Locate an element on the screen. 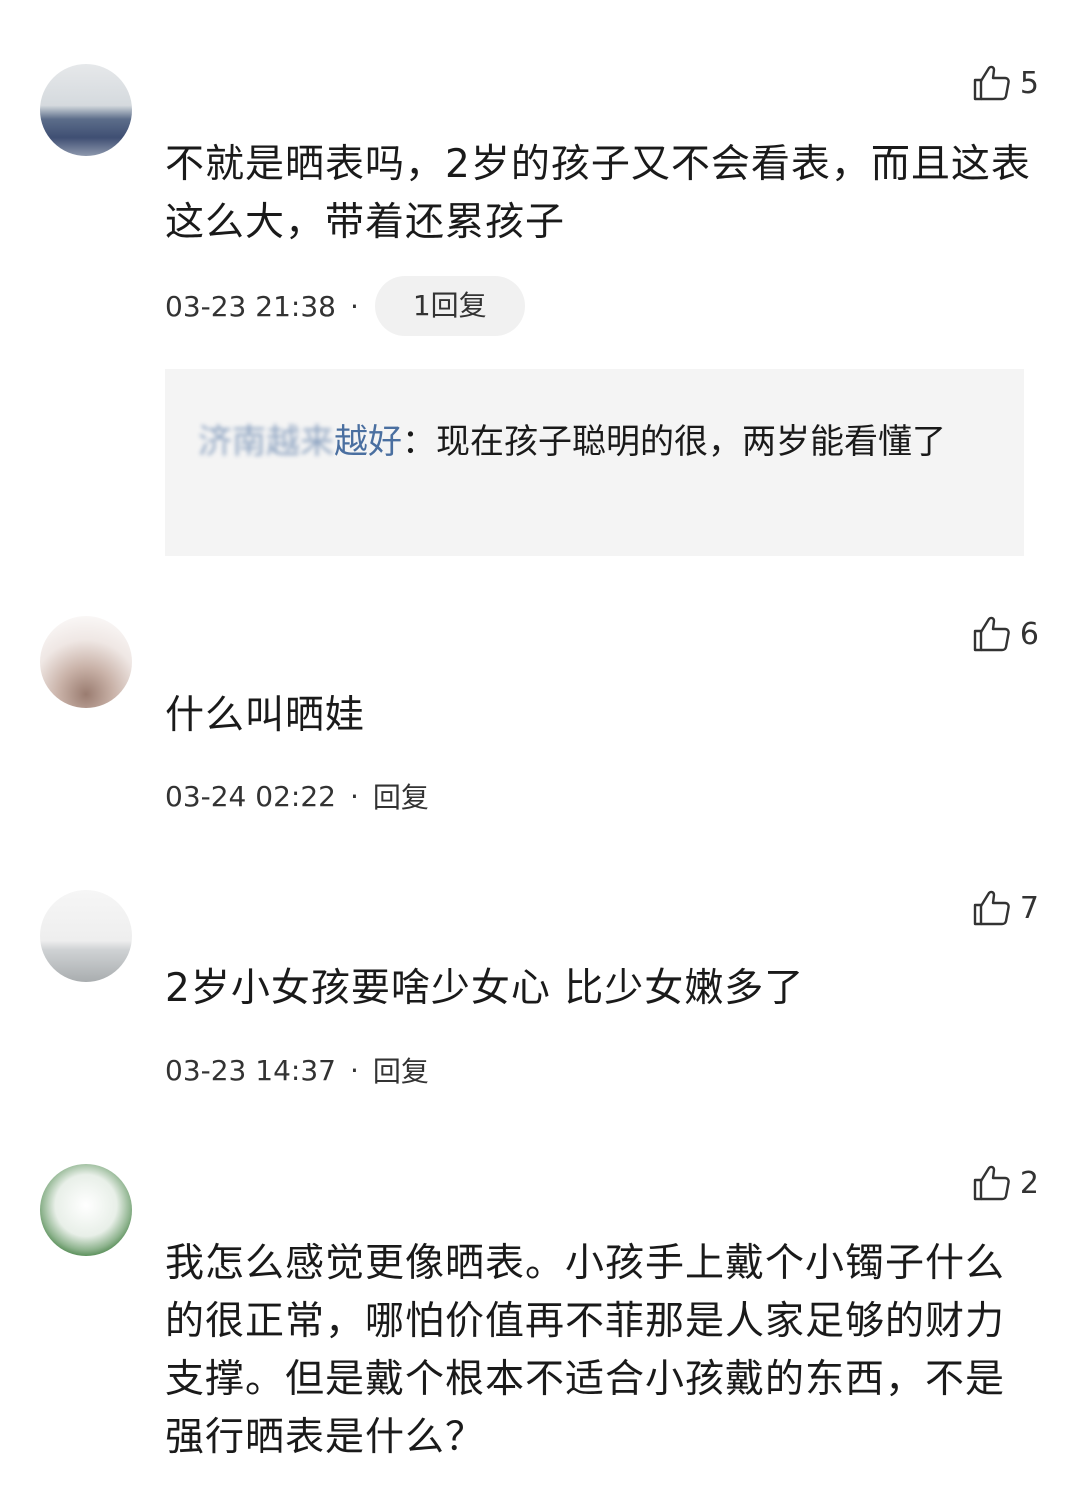 The height and width of the screenshot is (1503, 1079). reply-count-button: 1回复 is located at coordinates (449, 306).